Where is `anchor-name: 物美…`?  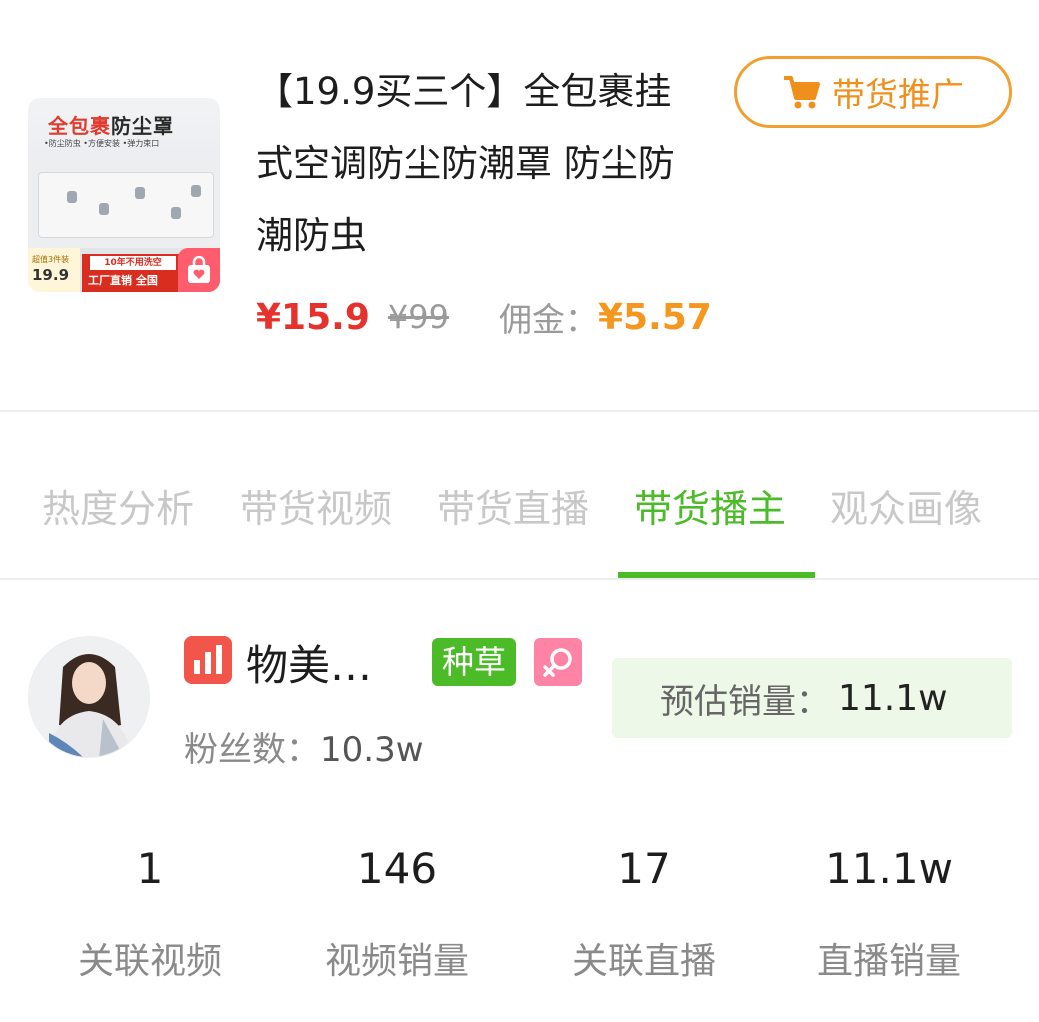
anchor-name: 物美… is located at coordinates (309, 662).